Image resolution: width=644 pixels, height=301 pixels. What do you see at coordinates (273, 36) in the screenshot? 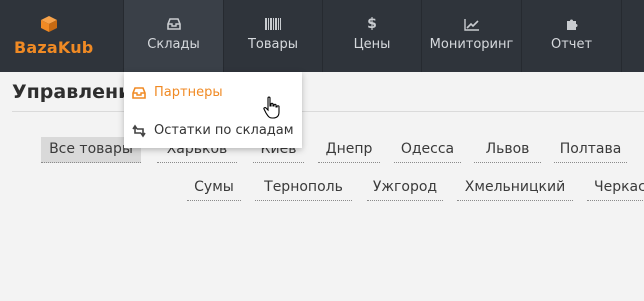
I see `nav-item-goods: Товары` at bounding box center [273, 36].